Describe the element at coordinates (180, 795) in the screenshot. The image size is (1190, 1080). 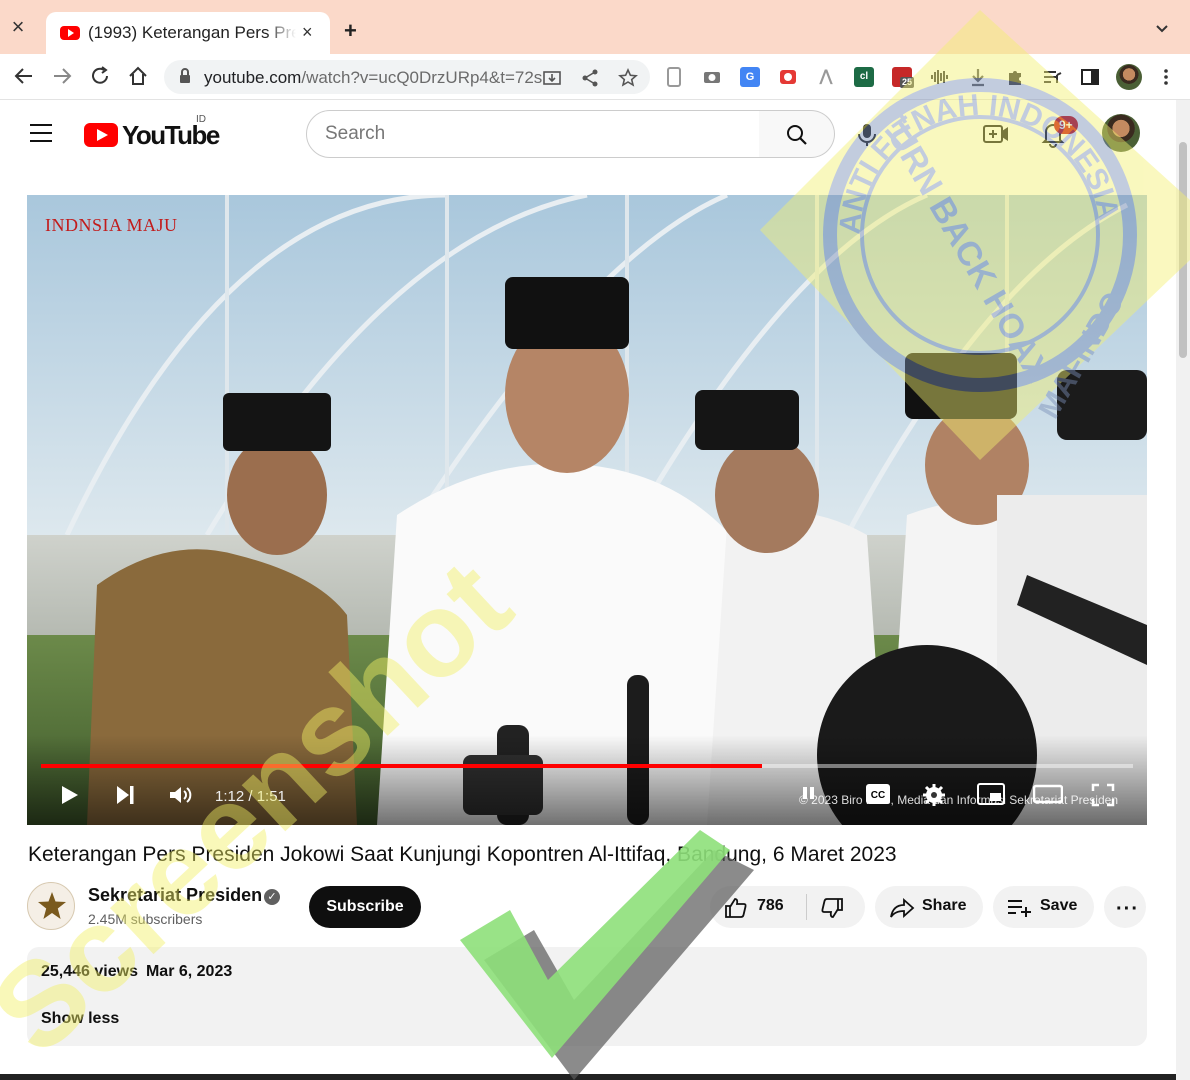
I see `volume-icon` at that location.